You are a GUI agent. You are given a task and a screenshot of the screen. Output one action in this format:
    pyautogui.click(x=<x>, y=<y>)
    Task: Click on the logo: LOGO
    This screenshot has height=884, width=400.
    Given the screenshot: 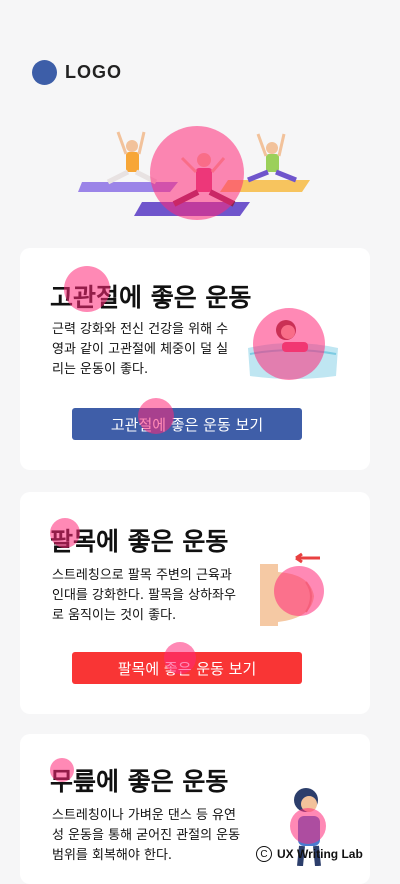 What is the action you would take?
    pyautogui.click(x=77, y=72)
    